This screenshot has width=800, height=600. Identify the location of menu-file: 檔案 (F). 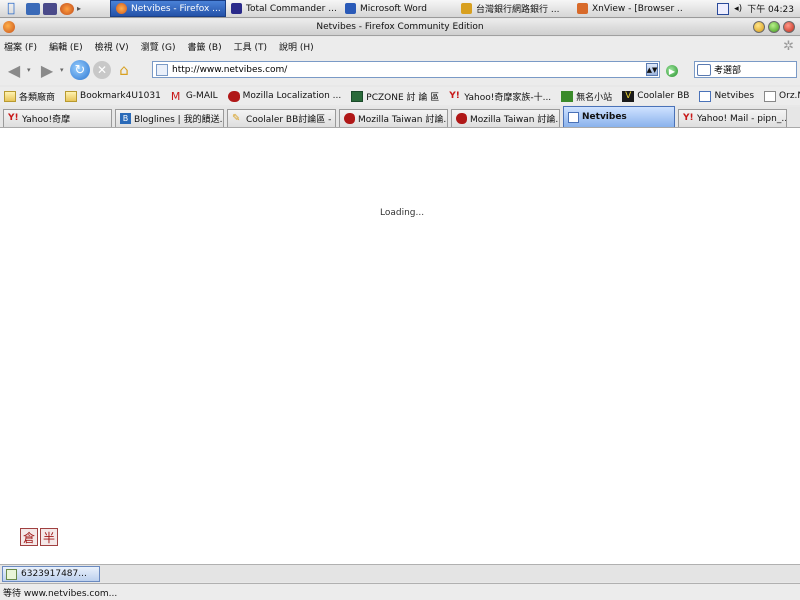
(20, 46).